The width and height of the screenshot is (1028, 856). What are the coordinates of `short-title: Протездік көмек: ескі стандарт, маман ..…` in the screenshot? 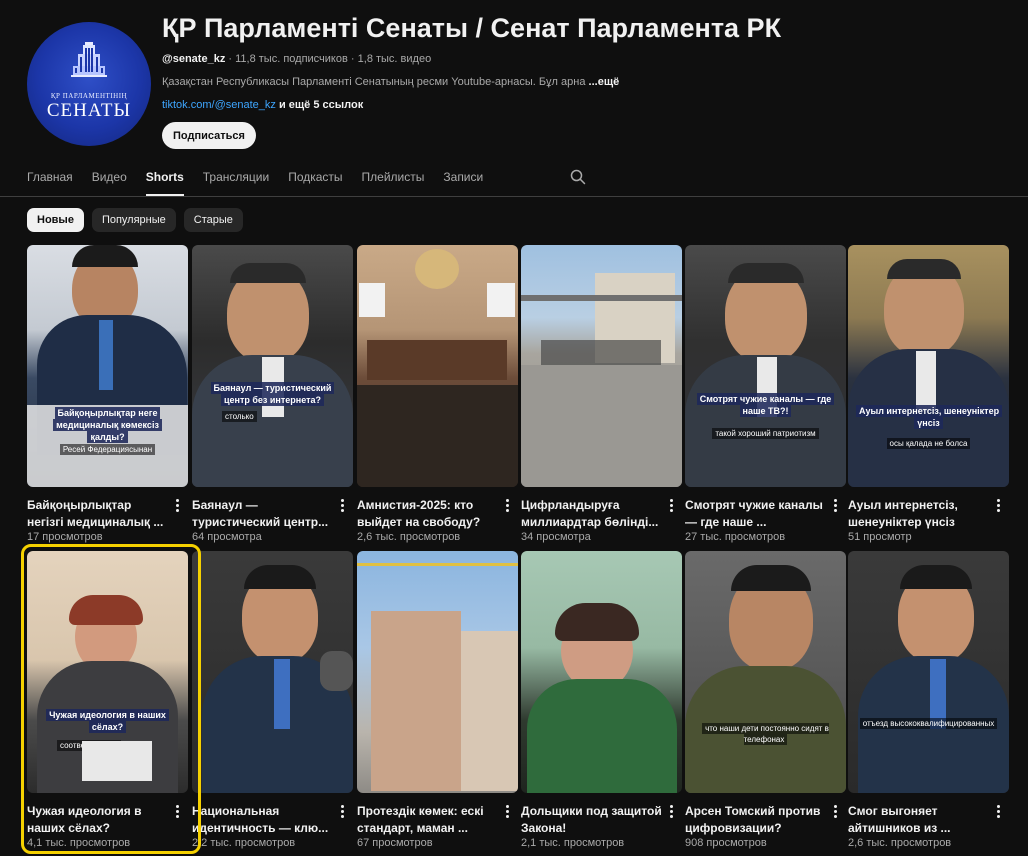 It's located at (428, 820).